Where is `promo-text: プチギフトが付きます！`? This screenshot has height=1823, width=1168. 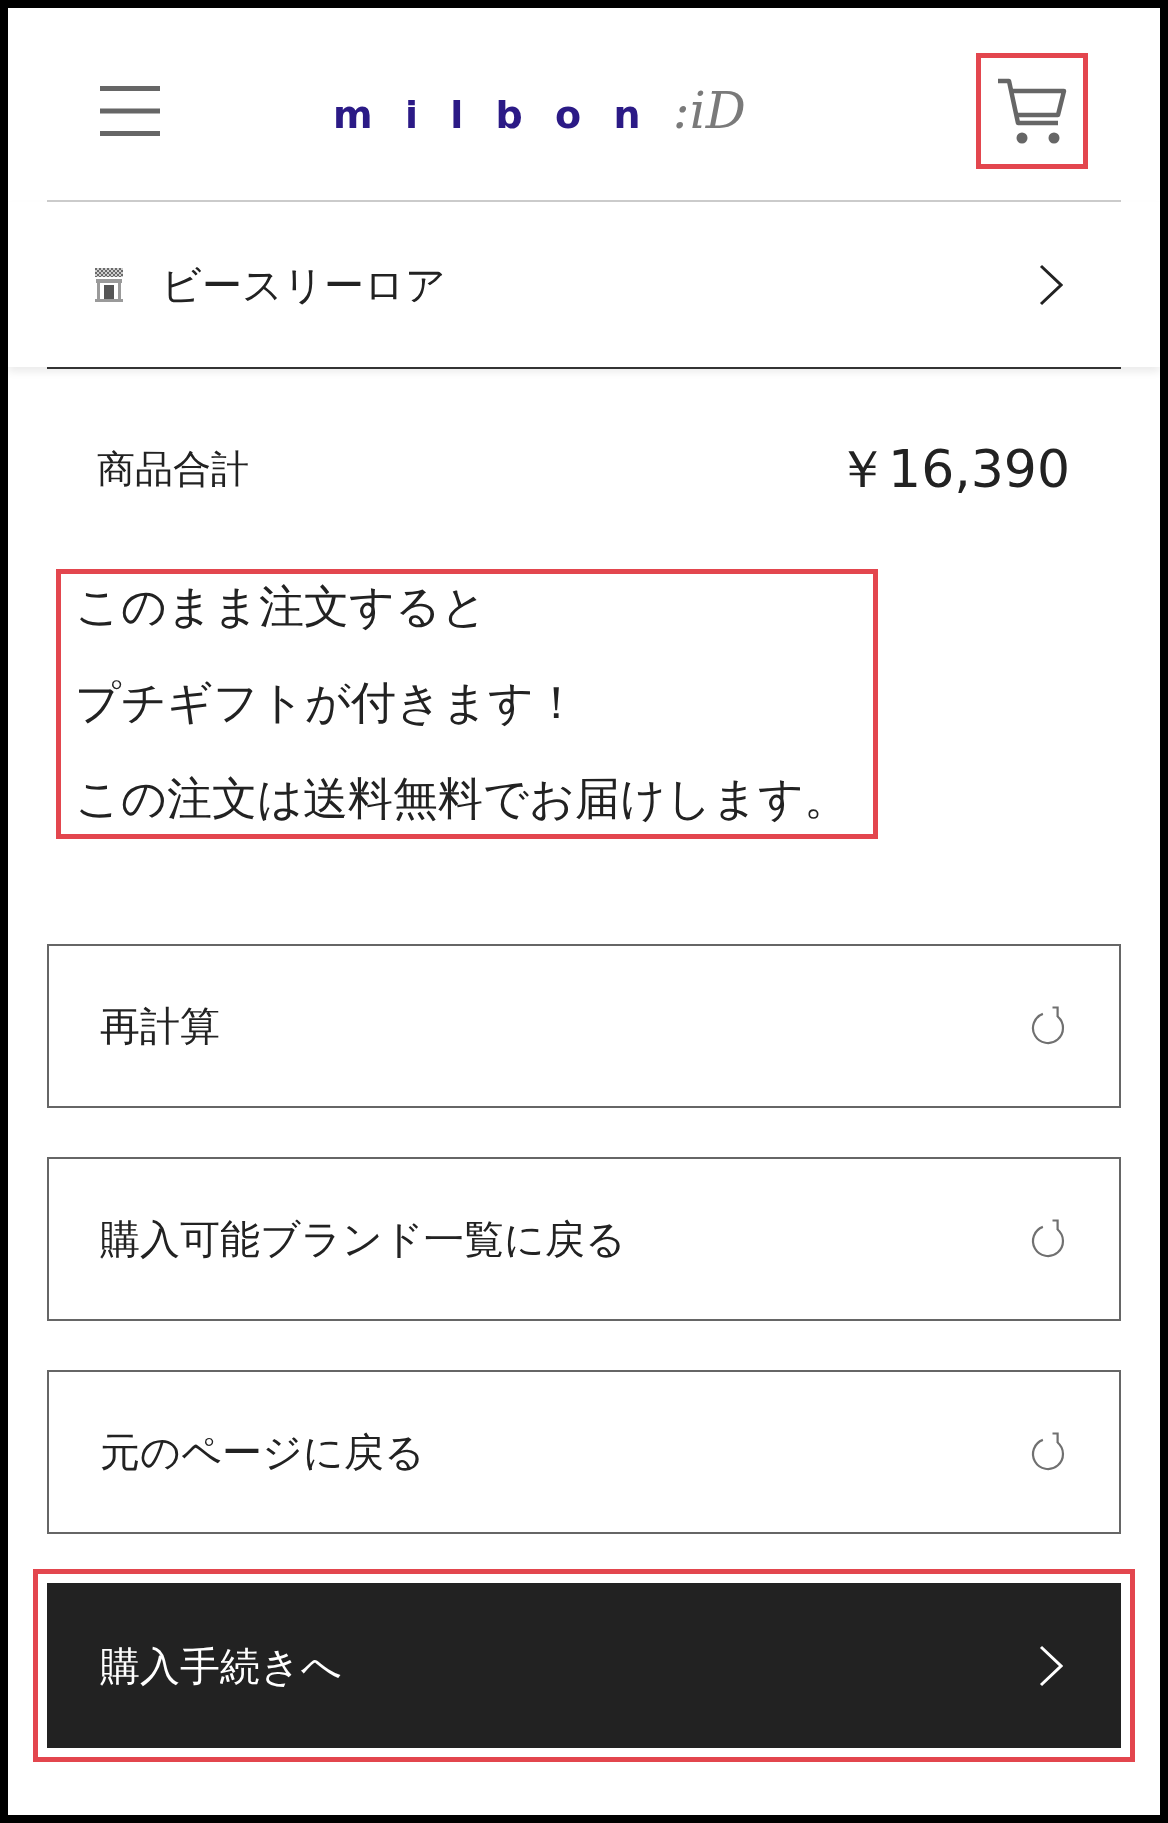 promo-text: プチギフトが付きます！ is located at coordinates (327, 703).